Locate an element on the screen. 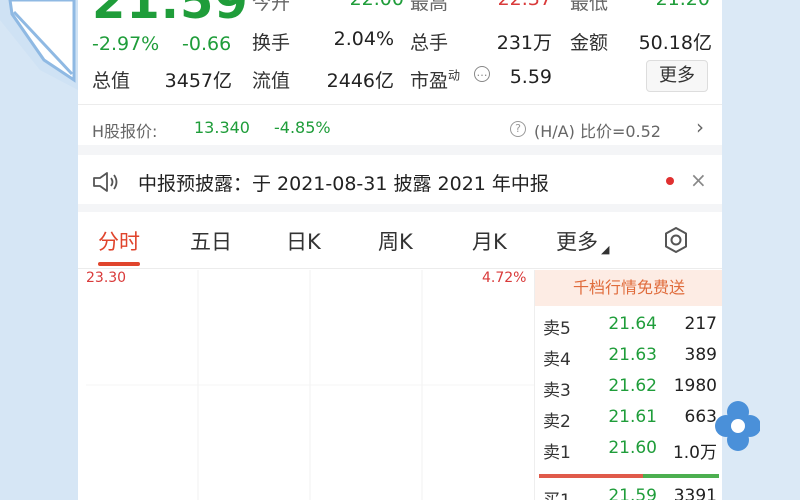  turnover-label: 换手 is located at coordinates (271, 43).